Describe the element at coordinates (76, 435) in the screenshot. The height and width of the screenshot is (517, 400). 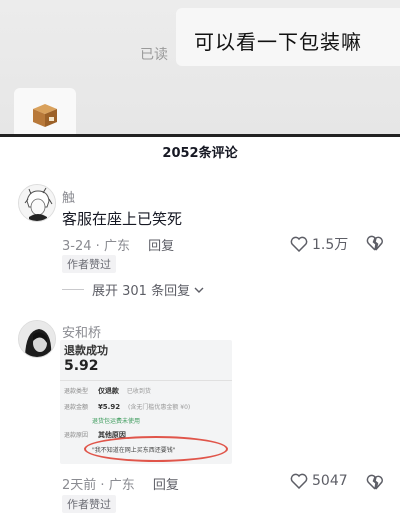
I see `refund-row-label: 退款原因` at that location.